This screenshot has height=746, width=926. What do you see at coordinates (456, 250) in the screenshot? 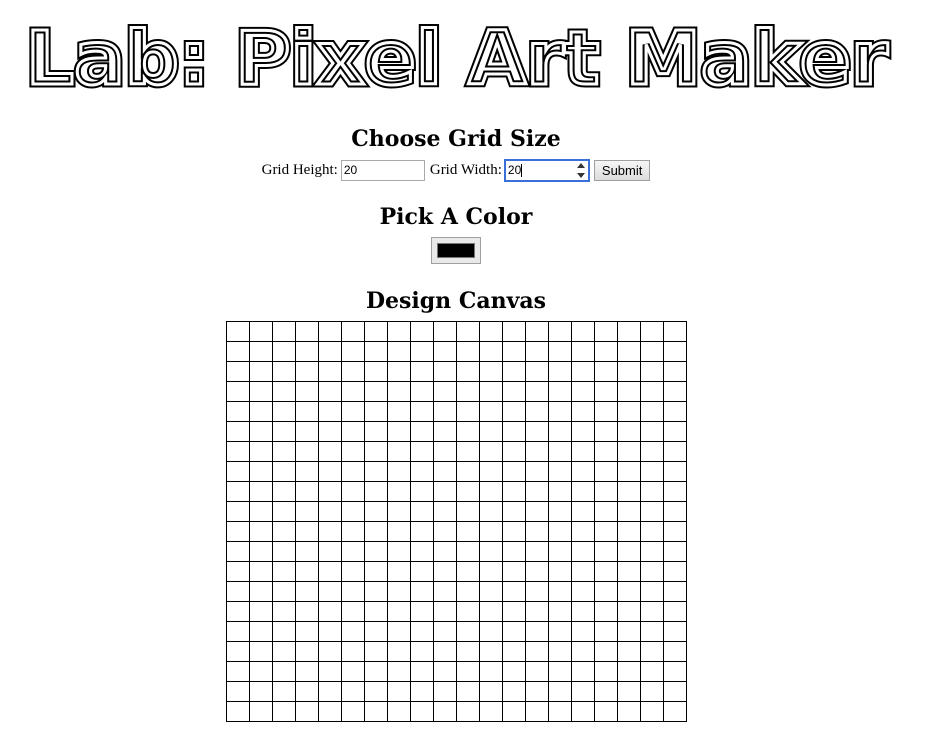
I see `color-picker` at bounding box center [456, 250].